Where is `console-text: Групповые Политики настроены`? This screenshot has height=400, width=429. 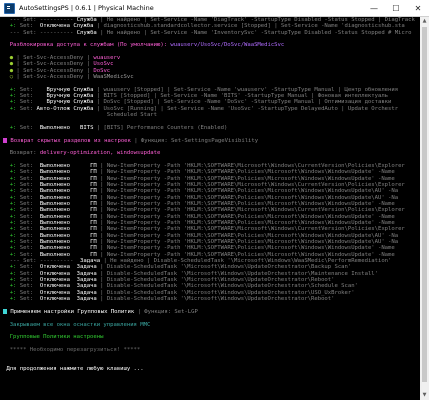 console-text: Групповые Политики настроены is located at coordinates (53, 337).